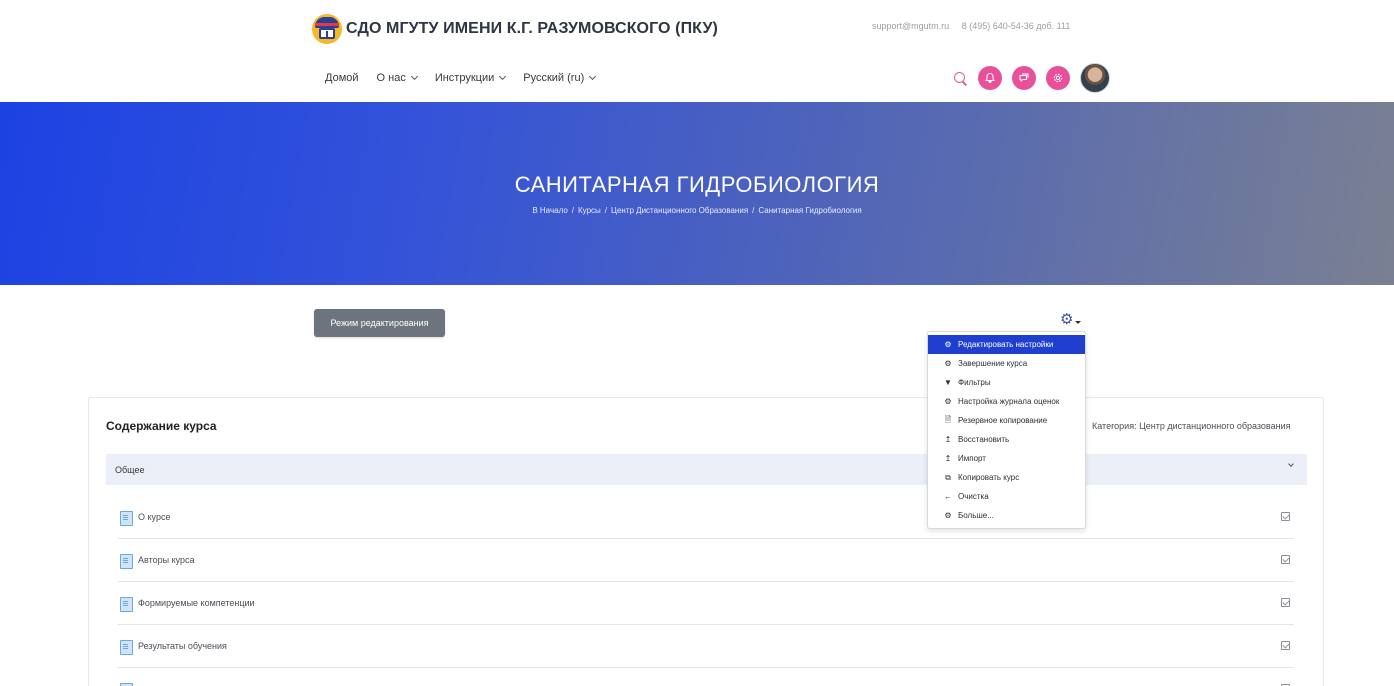 The width and height of the screenshot is (1394, 686). Describe the element at coordinates (974, 382) in the screenshot. I see `menu-item-label: Фильтры` at that location.